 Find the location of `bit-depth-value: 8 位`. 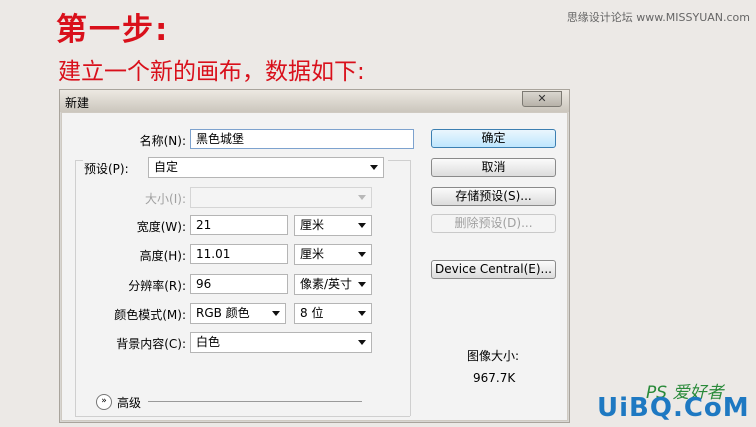

bit-depth-value: 8 位 is located at coordinates (312, 313).